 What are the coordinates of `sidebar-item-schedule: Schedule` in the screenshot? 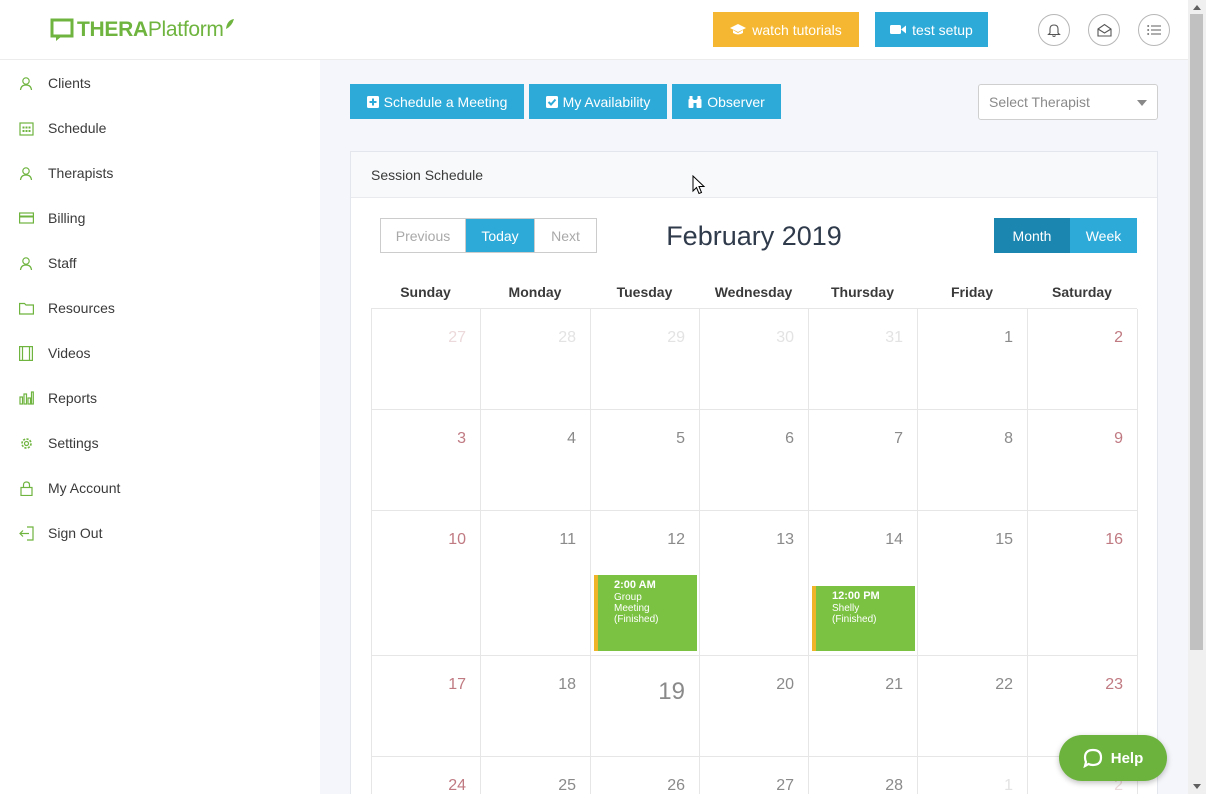 It's located at (62, 128).